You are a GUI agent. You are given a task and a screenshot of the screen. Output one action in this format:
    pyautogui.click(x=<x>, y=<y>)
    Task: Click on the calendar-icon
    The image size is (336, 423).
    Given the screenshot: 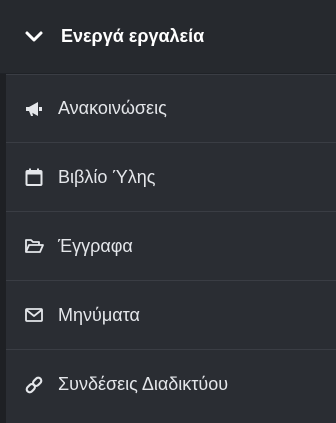 What is the action you would take?
    pyautogui.click(x=34, y=177)
    